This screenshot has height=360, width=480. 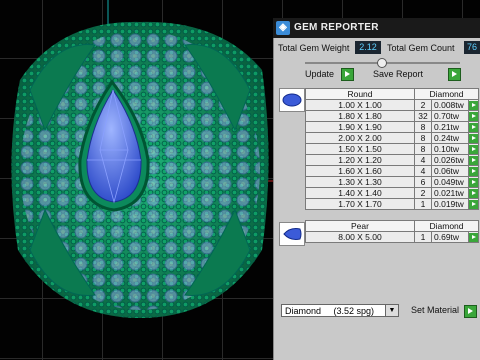 I want to click on table-row: 1.80 X 1.80 32 0.70tw, so click(x=392, y=116).